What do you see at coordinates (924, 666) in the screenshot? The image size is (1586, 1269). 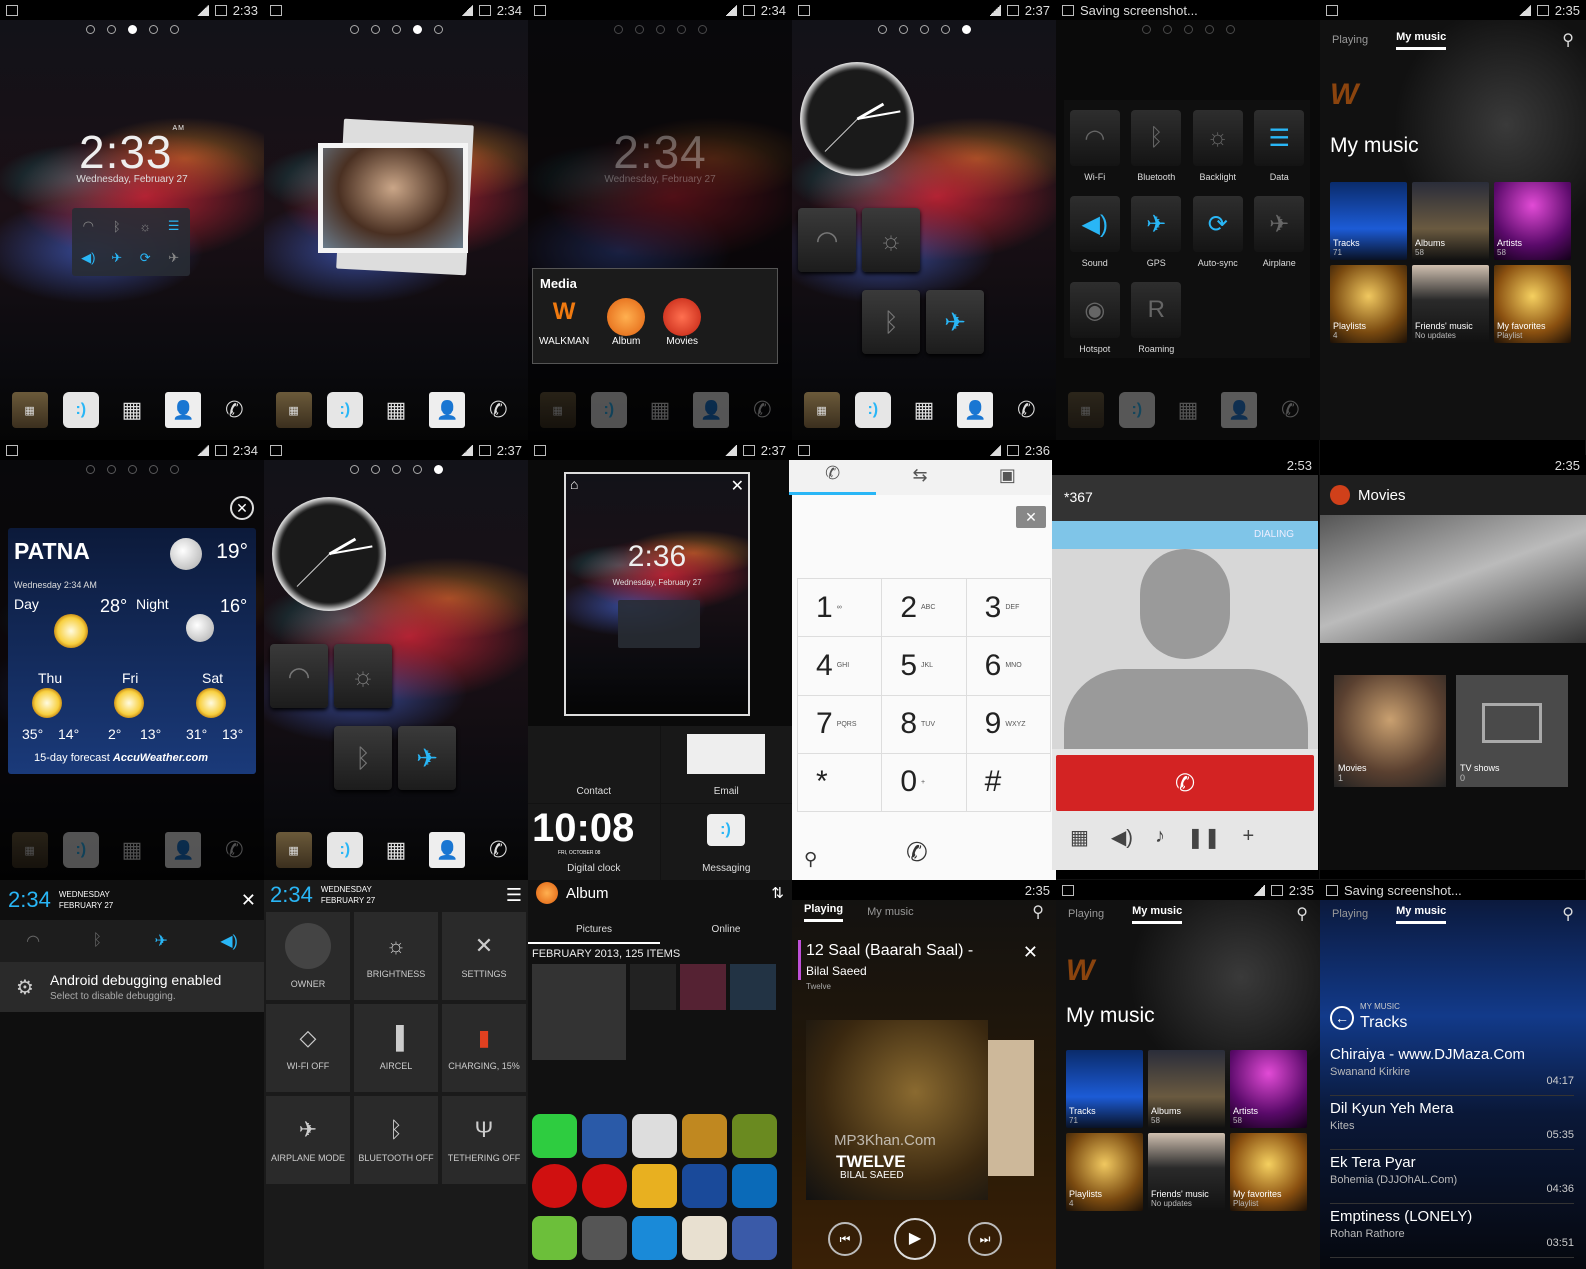 I see `dial-key: 5 JKL` at bounding box center [924, 666].